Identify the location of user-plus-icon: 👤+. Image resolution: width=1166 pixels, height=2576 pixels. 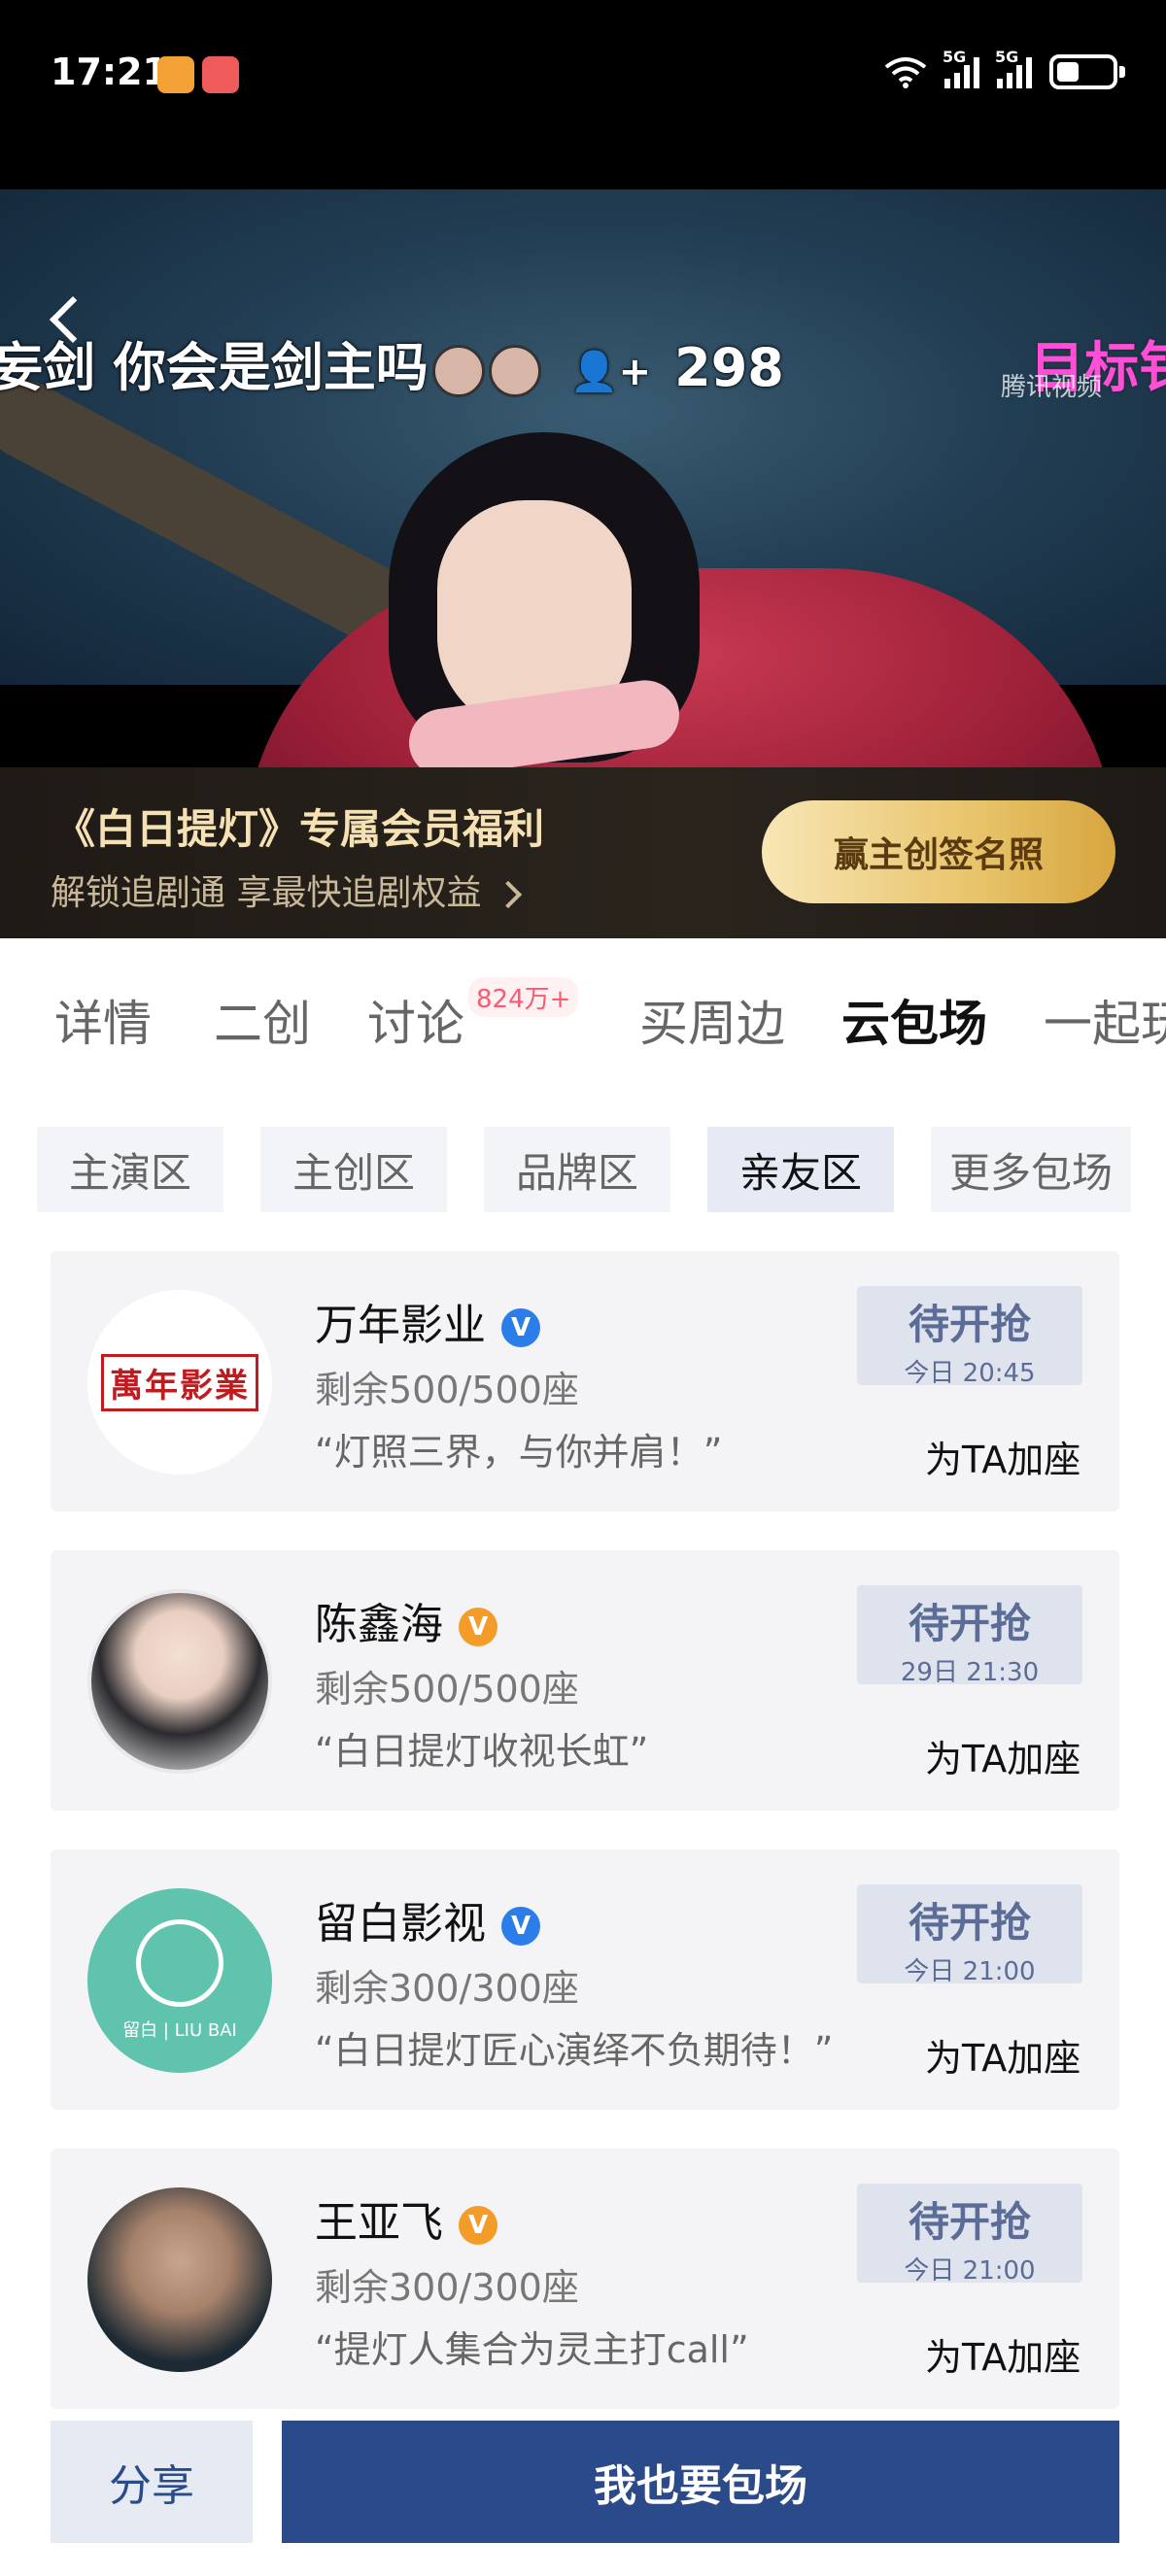
(610, 371).